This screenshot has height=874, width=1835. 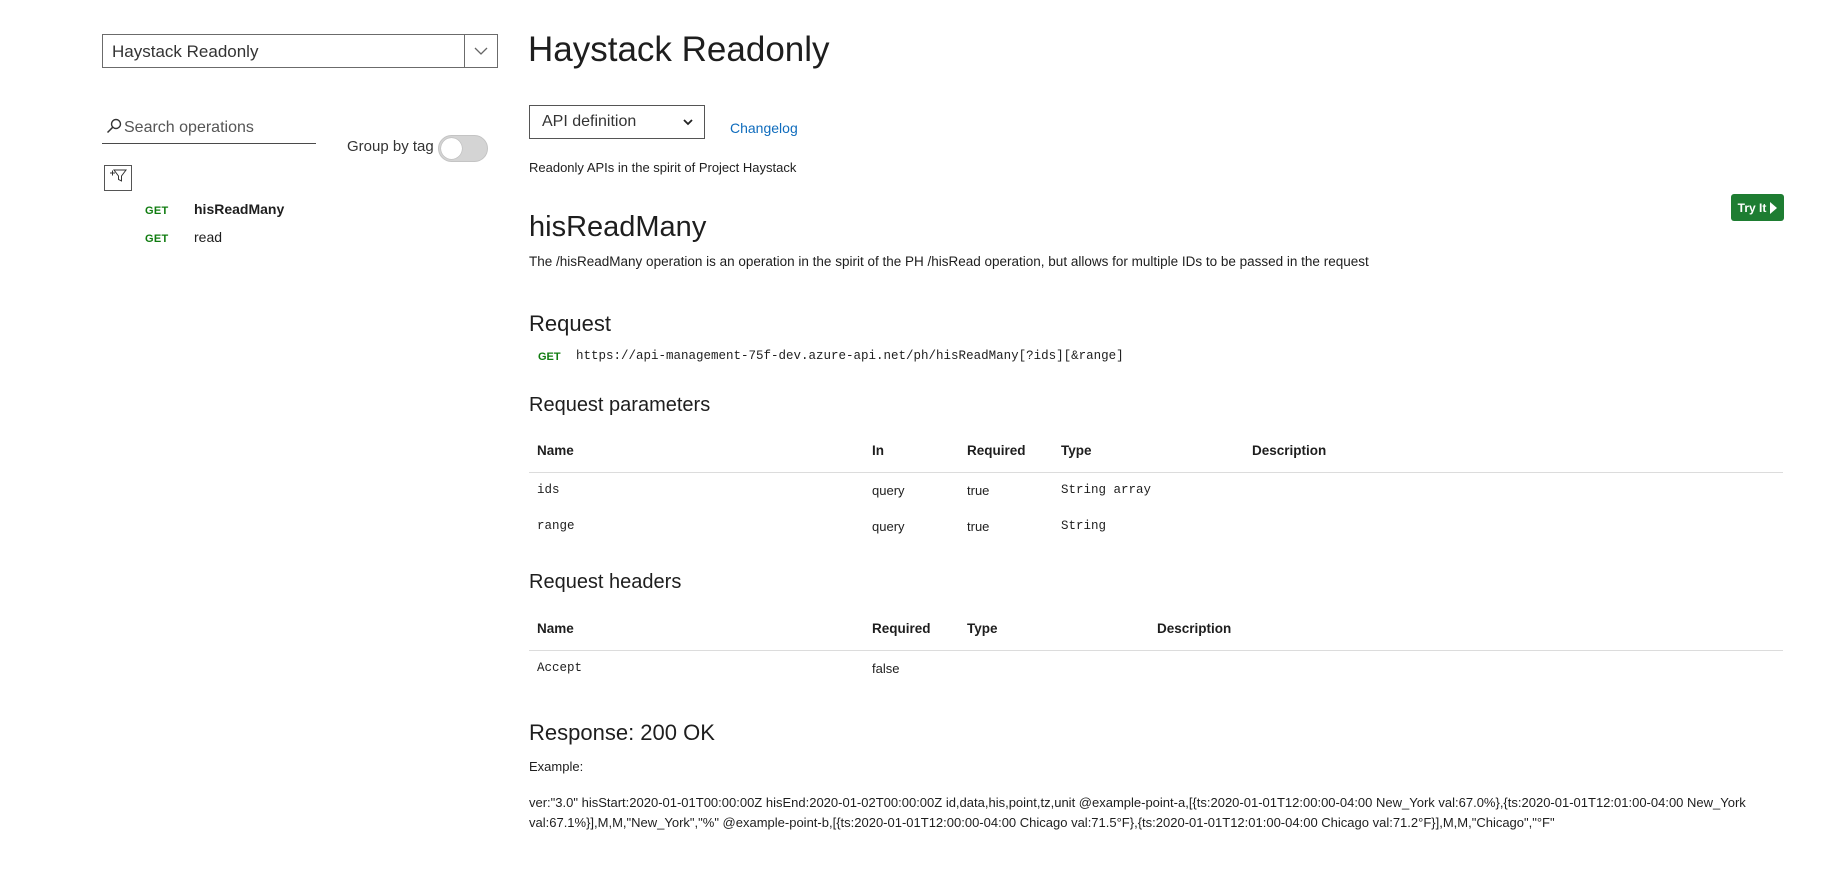 I want to click on try-it-button: Try It, so click(x=1757, y=207).